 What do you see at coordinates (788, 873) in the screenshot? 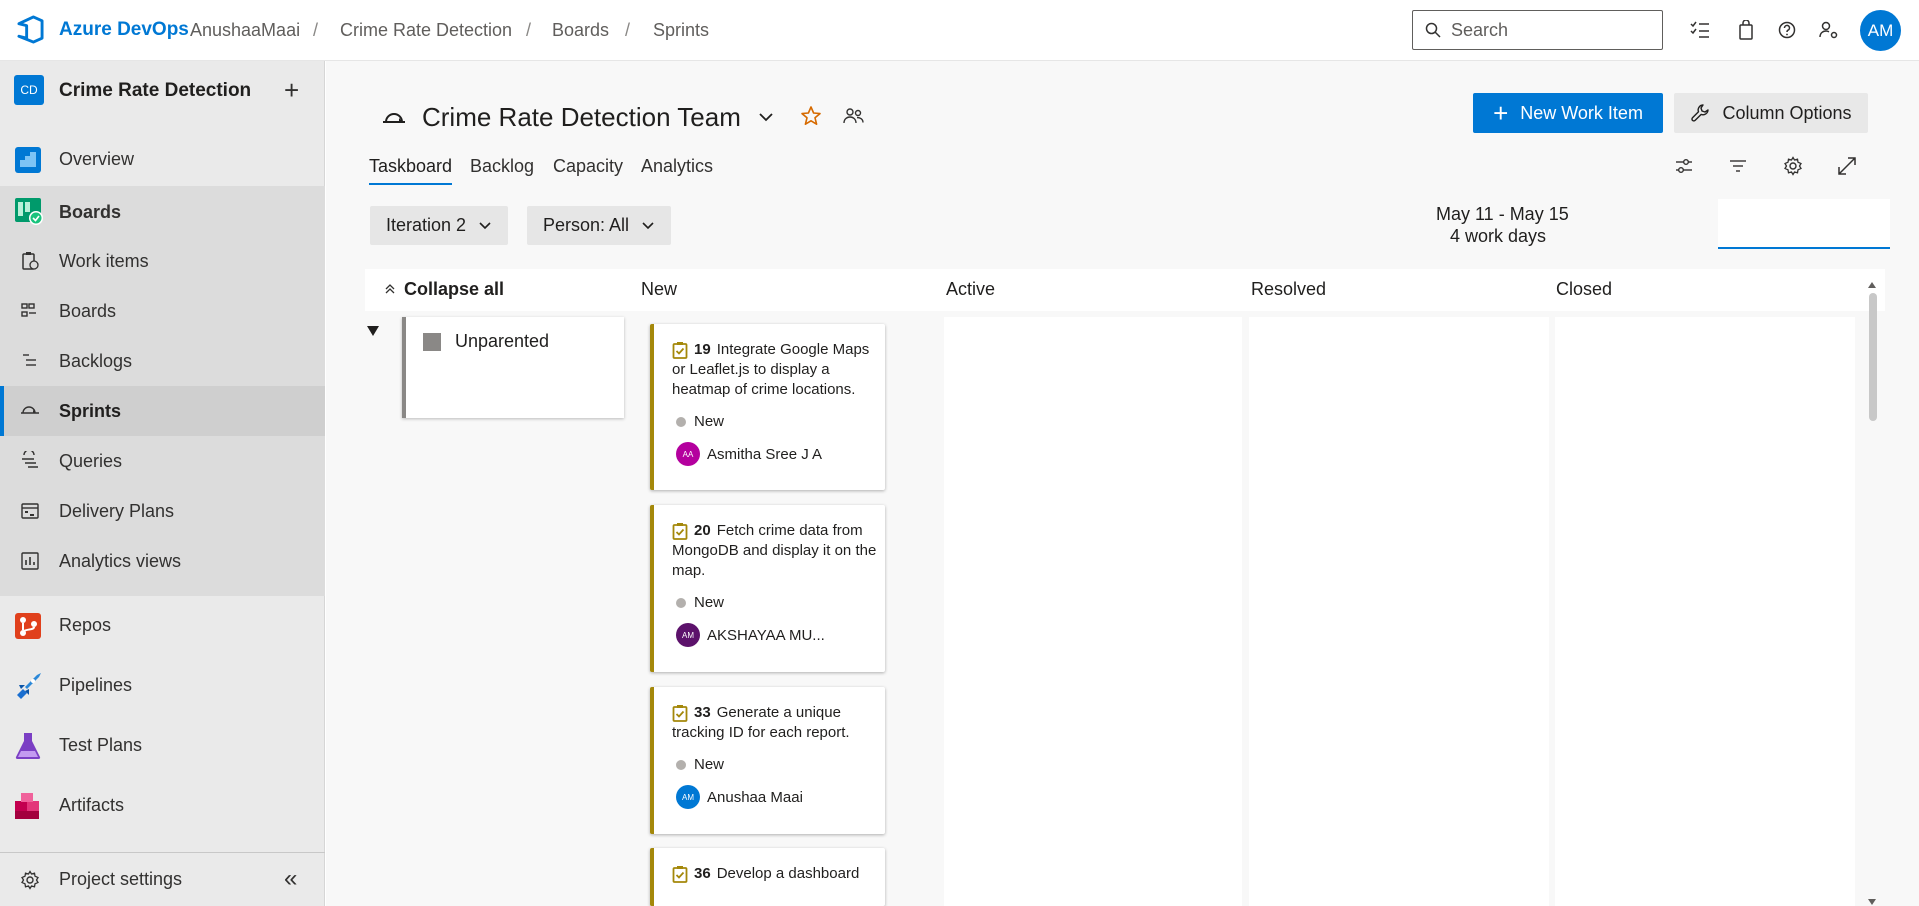
I see `card-title: Develop a dashboard` at bounding box center [788, 873].